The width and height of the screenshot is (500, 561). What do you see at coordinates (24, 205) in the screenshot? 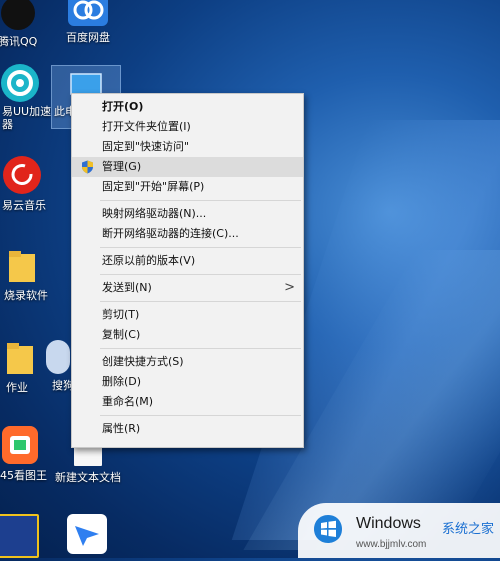
I see `desktop-icon-label: 易云音乐` at bounding box center [24, 205].